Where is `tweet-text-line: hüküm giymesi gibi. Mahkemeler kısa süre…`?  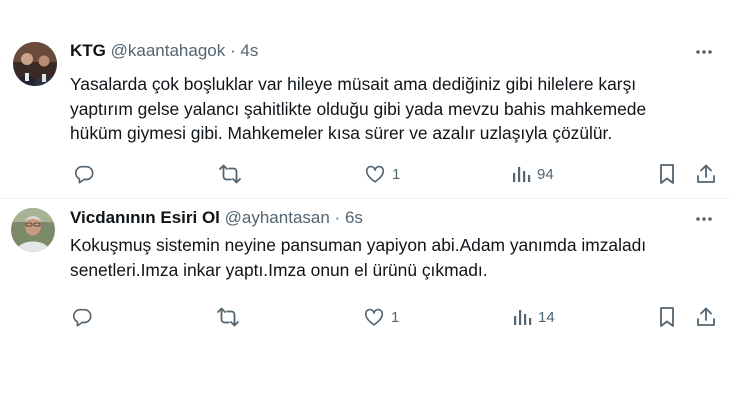
tweet-text-line: hüküm giymesi gibi. Mahkemeler kısa süre… is located at coordinates (341, 133).